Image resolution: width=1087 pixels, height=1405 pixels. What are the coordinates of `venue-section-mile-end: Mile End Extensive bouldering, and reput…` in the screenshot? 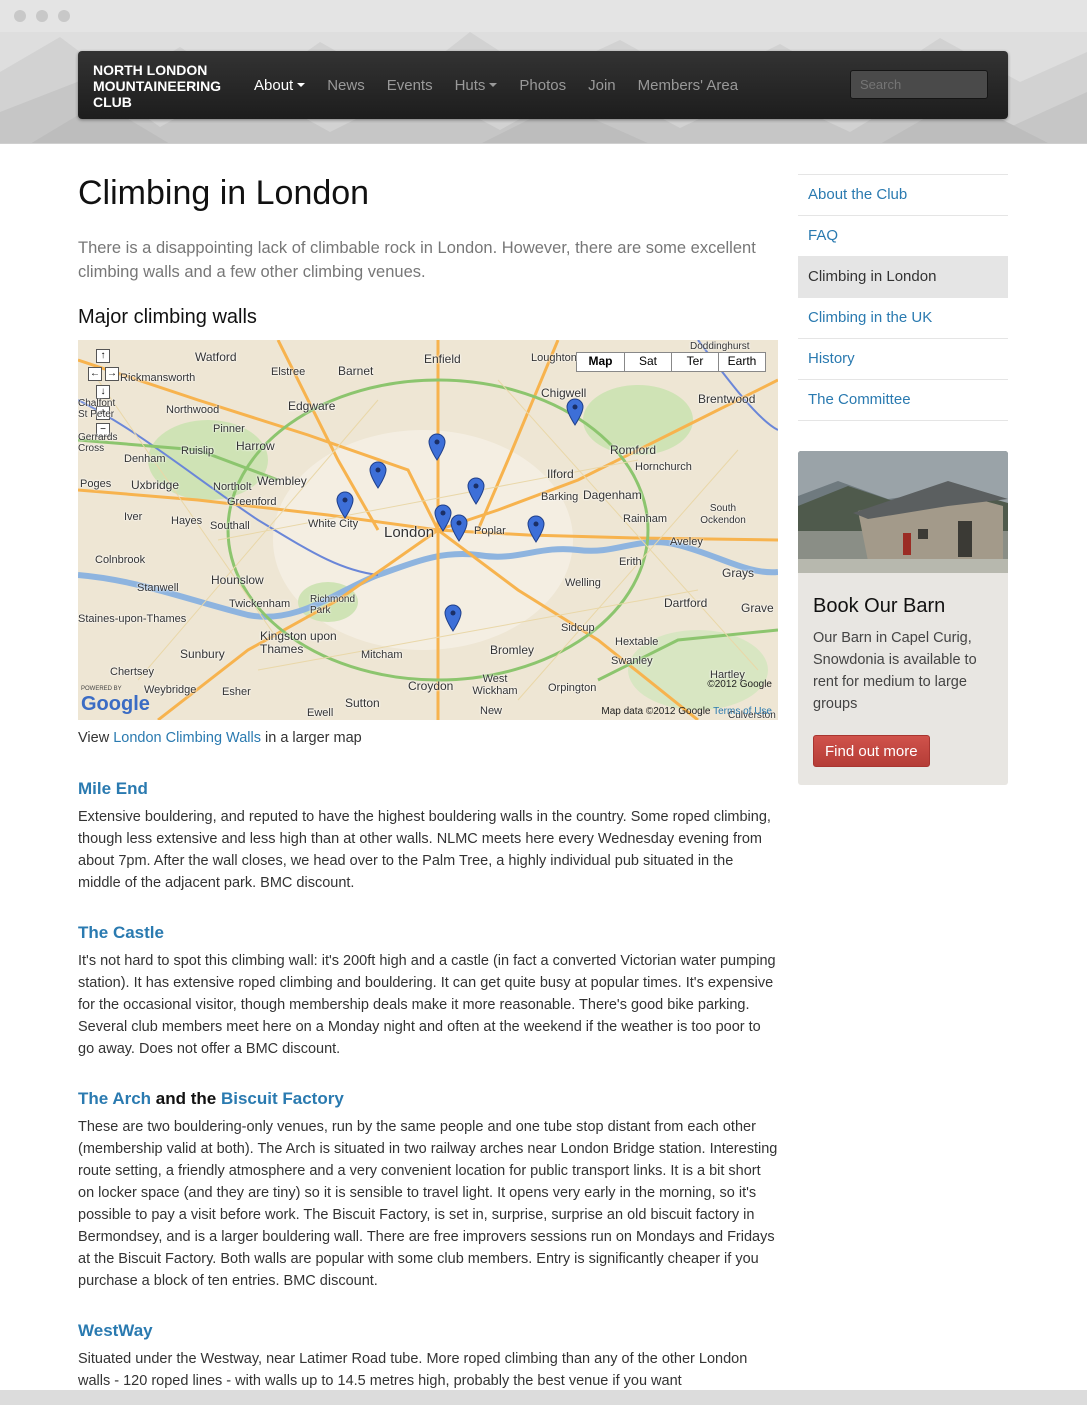 It's located at (428, 836).